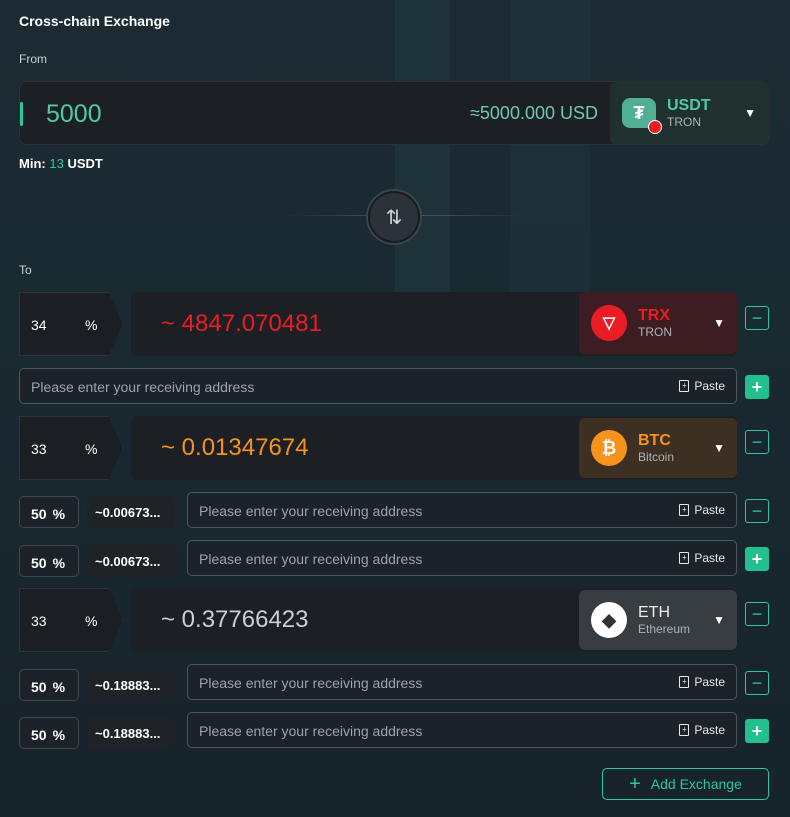 The width and height of the screenshot is (790, 817). I want to click on to-amount: ~ 0.37766423, so click(235, 619).